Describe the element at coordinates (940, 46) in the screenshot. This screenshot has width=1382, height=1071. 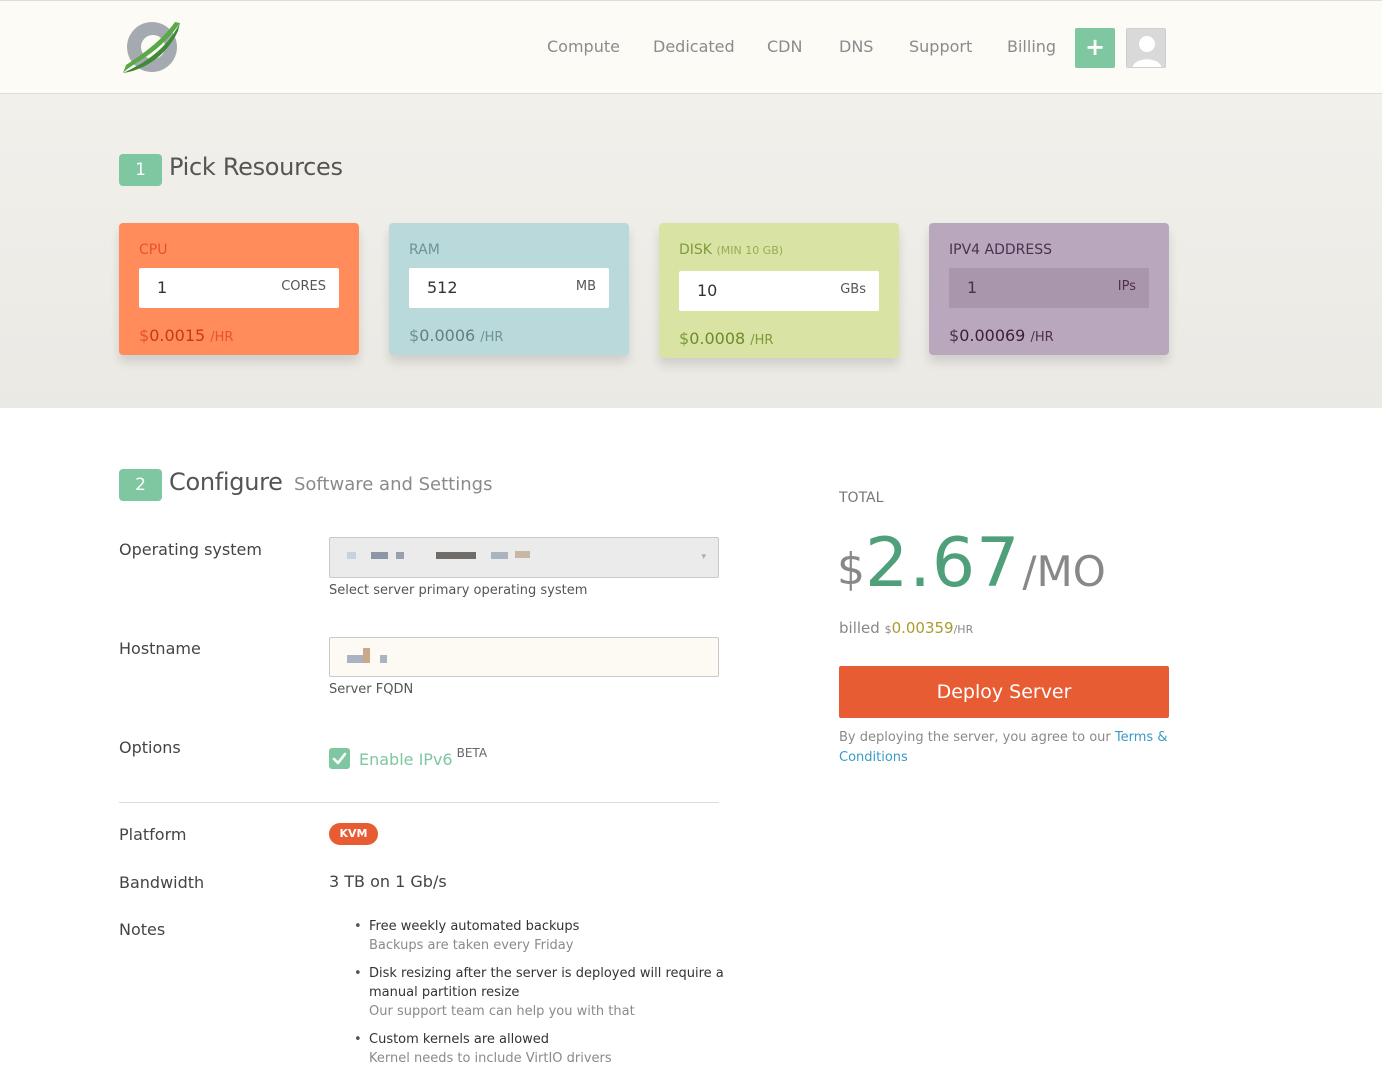
I see `nav-support: Support` at that location.